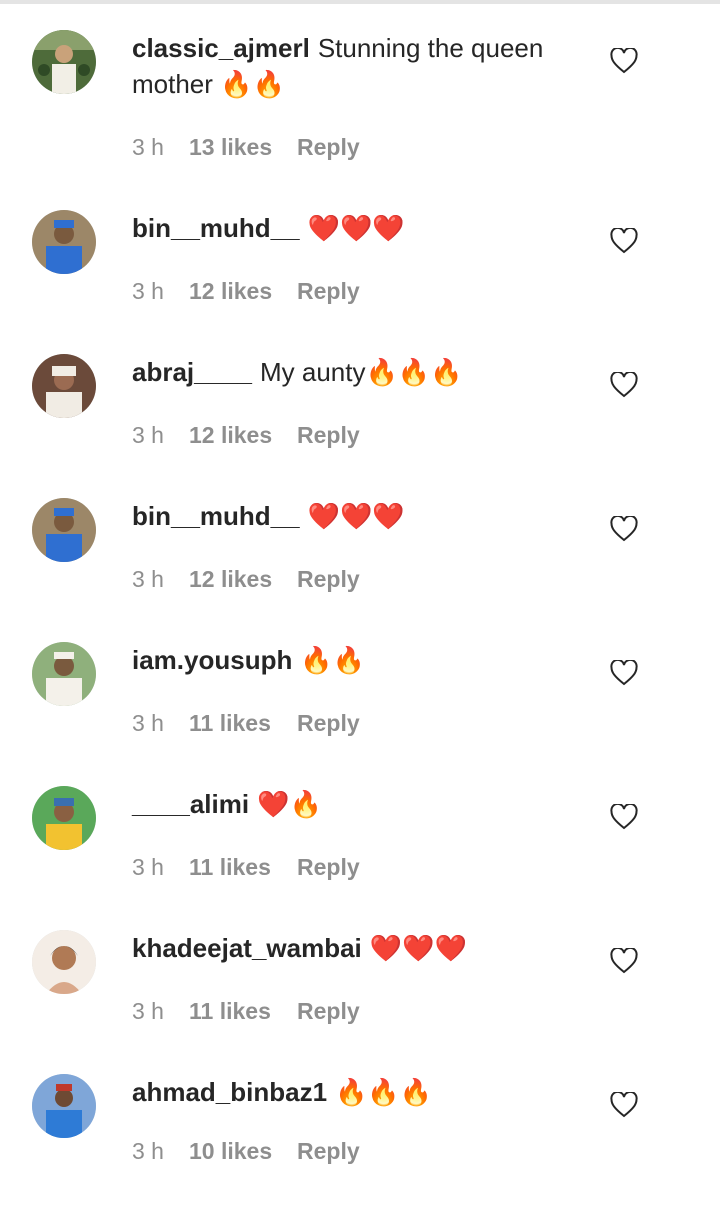 This screenshot has height=1218, width=720. What do you see at coordinates (360, 2) in the screenshot?
I see `top-divider` at bounding box center [360, 2].